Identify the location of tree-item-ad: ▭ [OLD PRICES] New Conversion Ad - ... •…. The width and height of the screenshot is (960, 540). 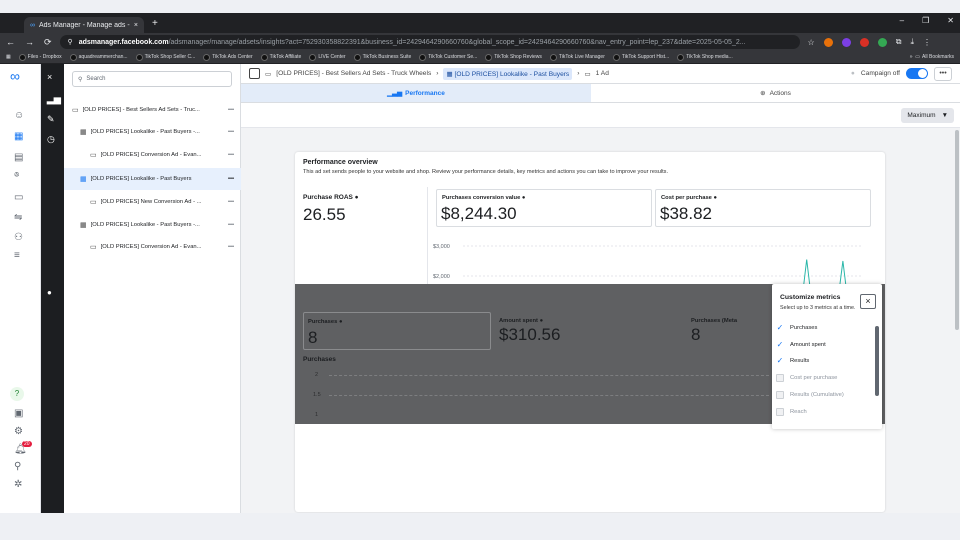
(152, 202).